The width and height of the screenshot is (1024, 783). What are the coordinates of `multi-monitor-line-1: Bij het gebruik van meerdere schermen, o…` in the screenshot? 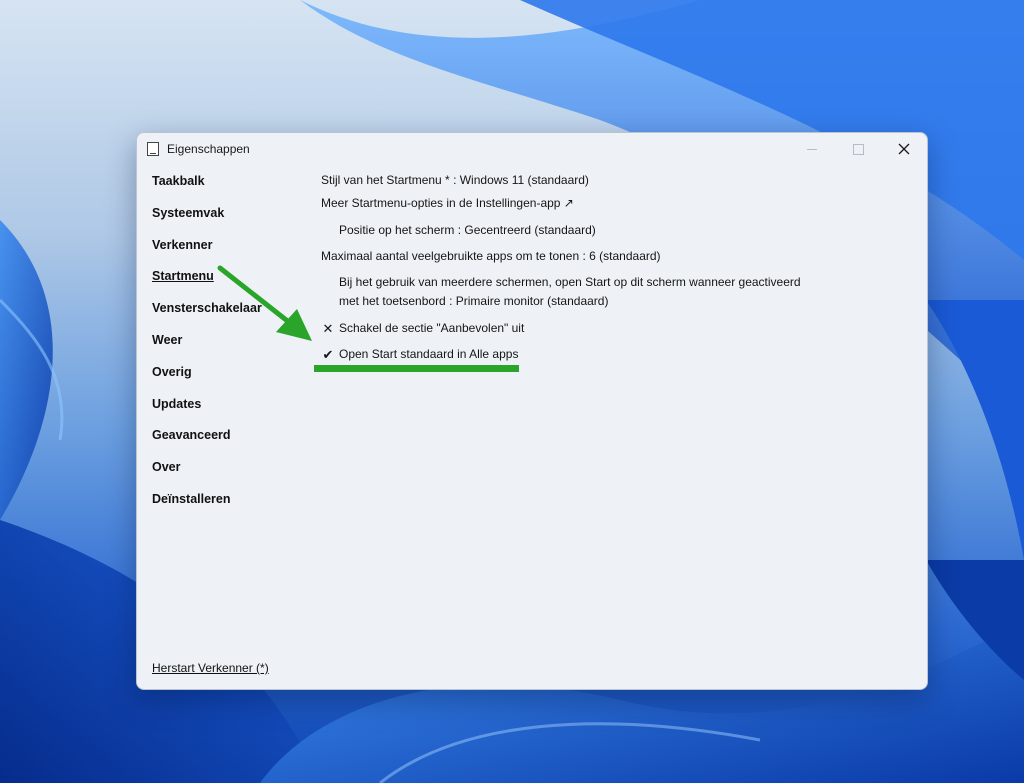 It's located at (570, 282).